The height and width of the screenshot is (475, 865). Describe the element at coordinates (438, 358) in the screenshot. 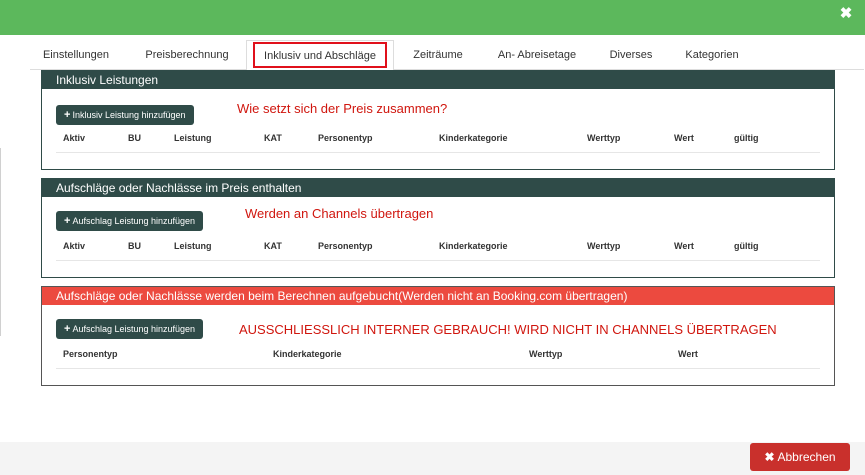

I see `table-header: Personentyp Kinderkategorie Werttyp Wert` at that location.